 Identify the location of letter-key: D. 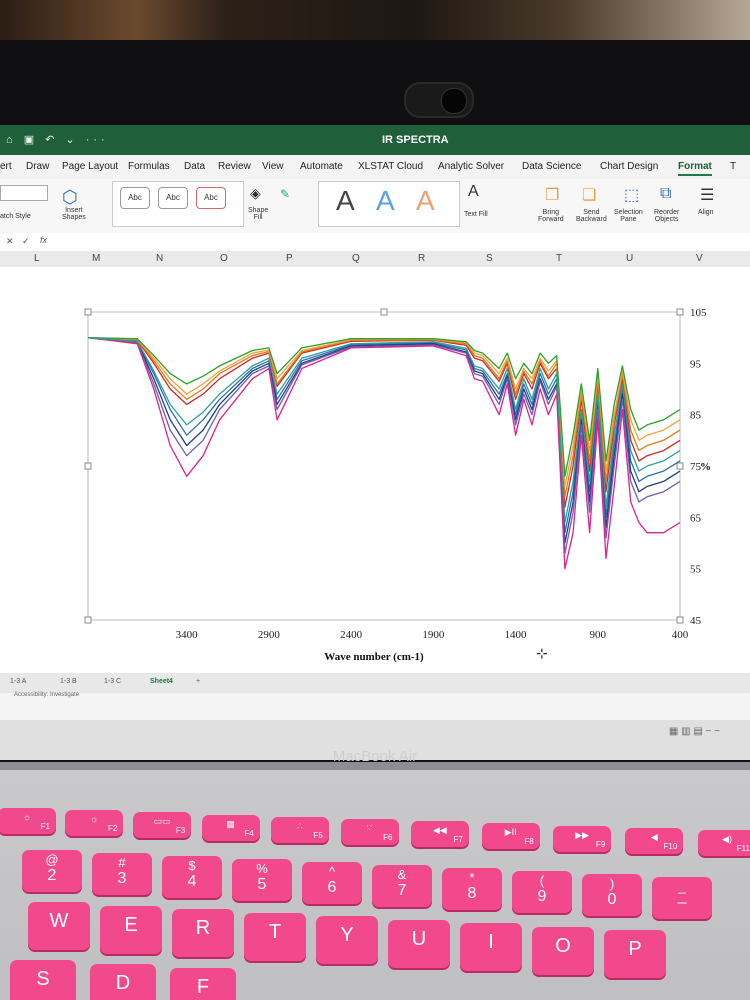
(123, 982).